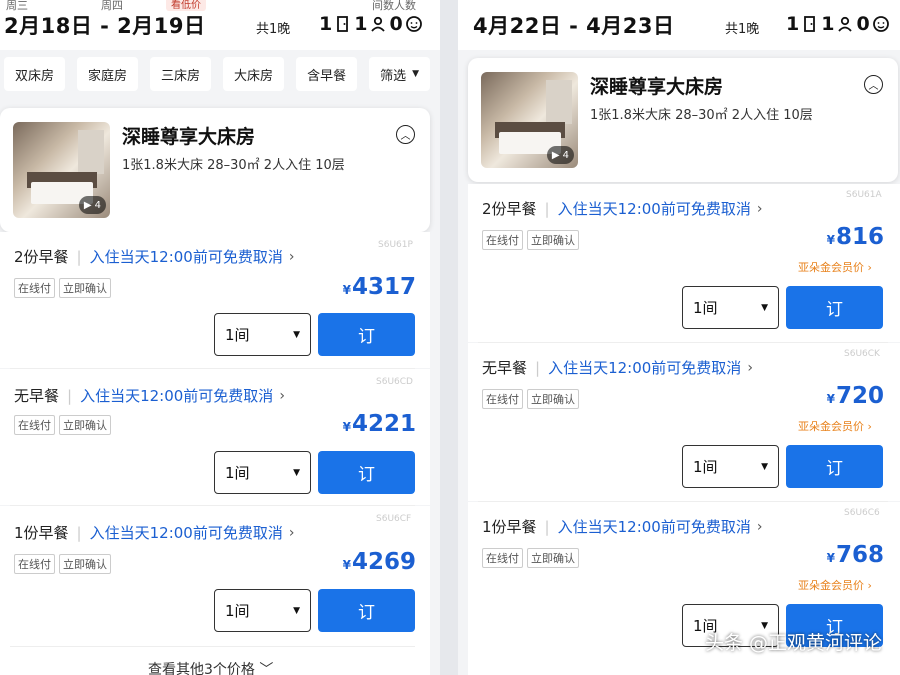  Describe the element at coordinates (555, 155) in the screenshot. I see `play-icon: ▶` at that location.